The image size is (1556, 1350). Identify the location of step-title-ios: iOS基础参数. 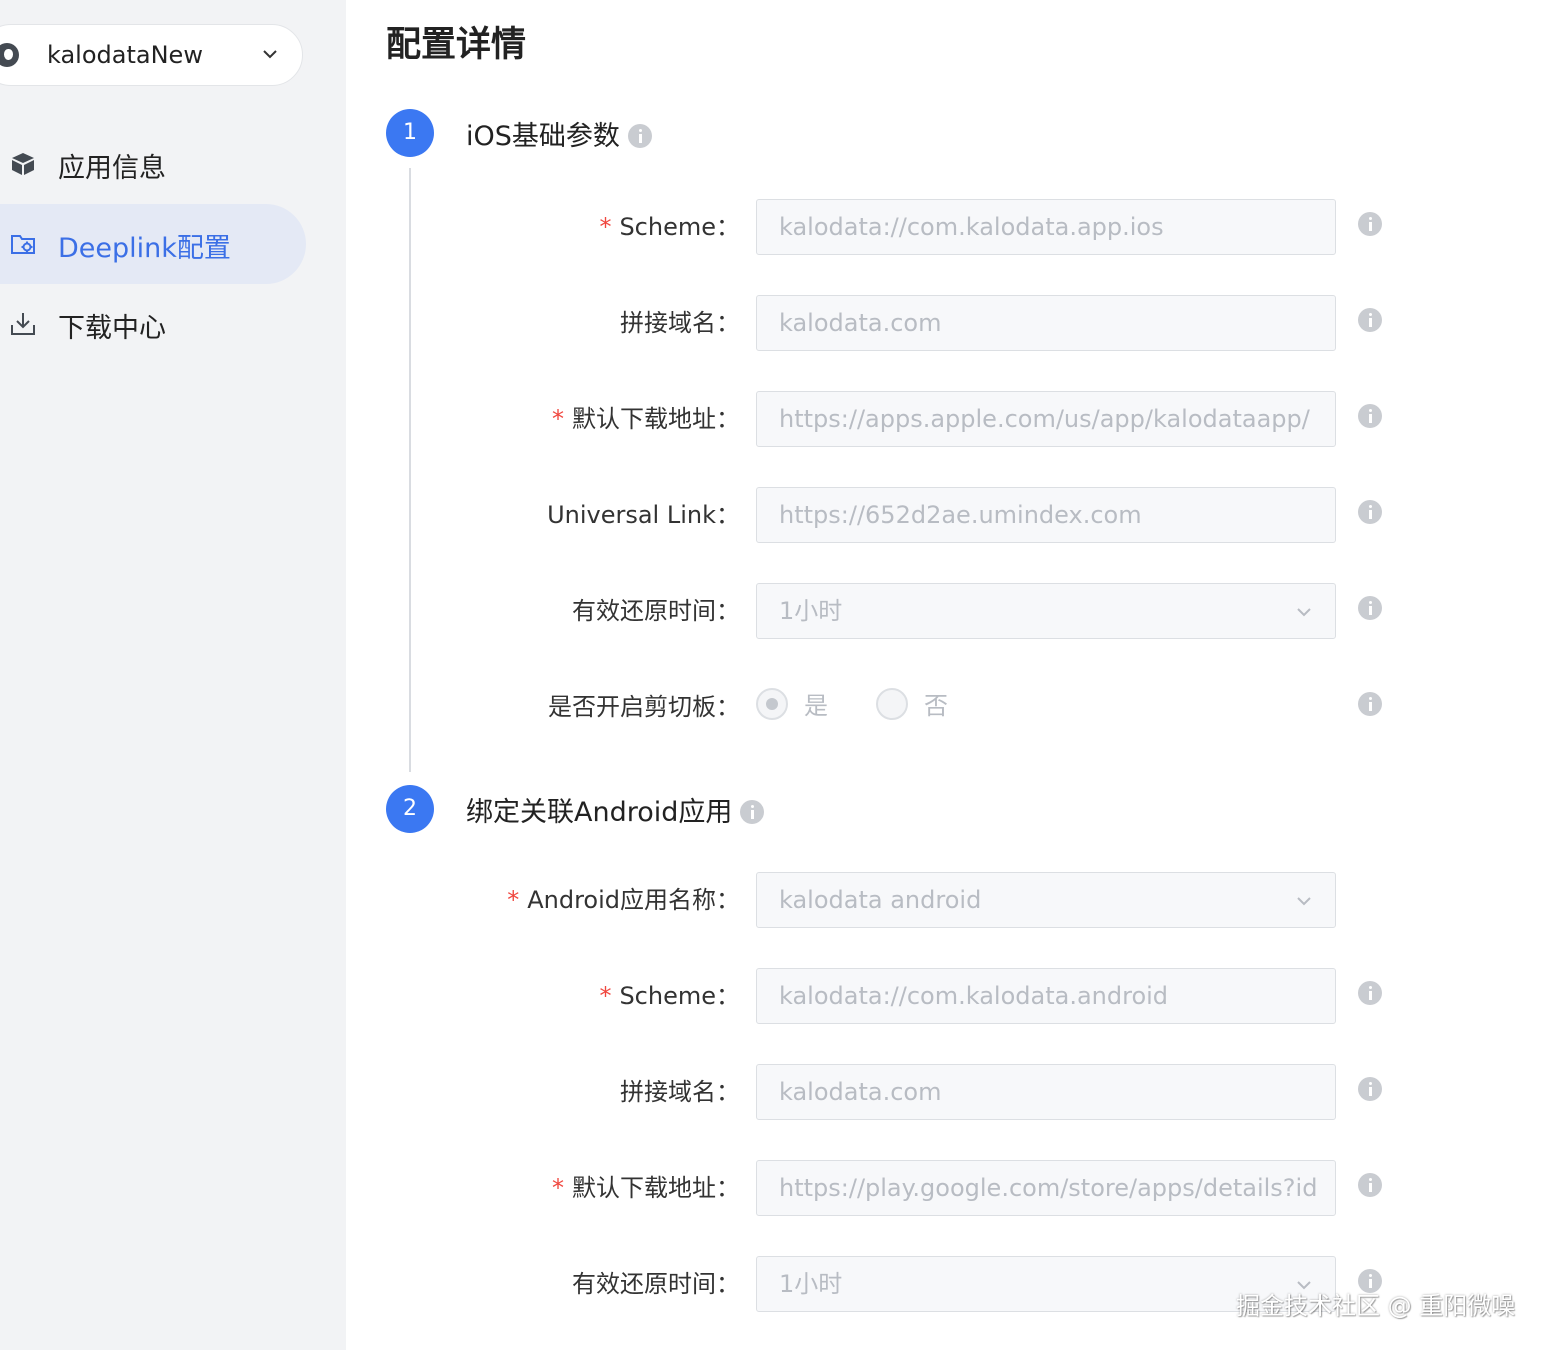
(559, 133).